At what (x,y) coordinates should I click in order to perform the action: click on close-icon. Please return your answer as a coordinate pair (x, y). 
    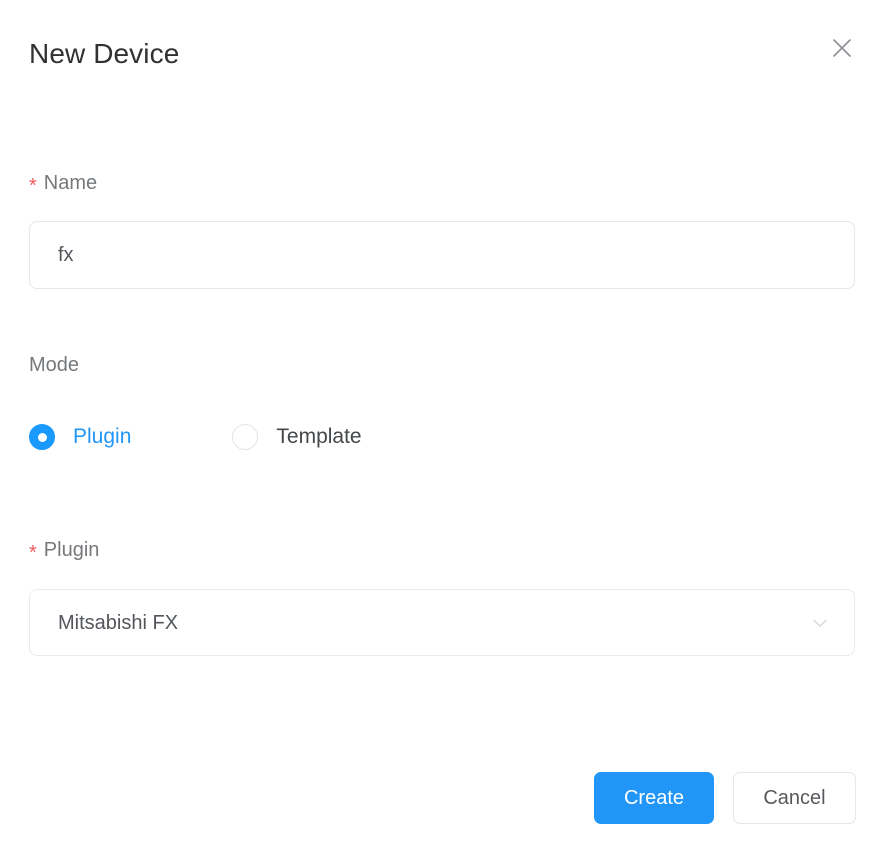
    Looking at the image, I should click on (842, 48).